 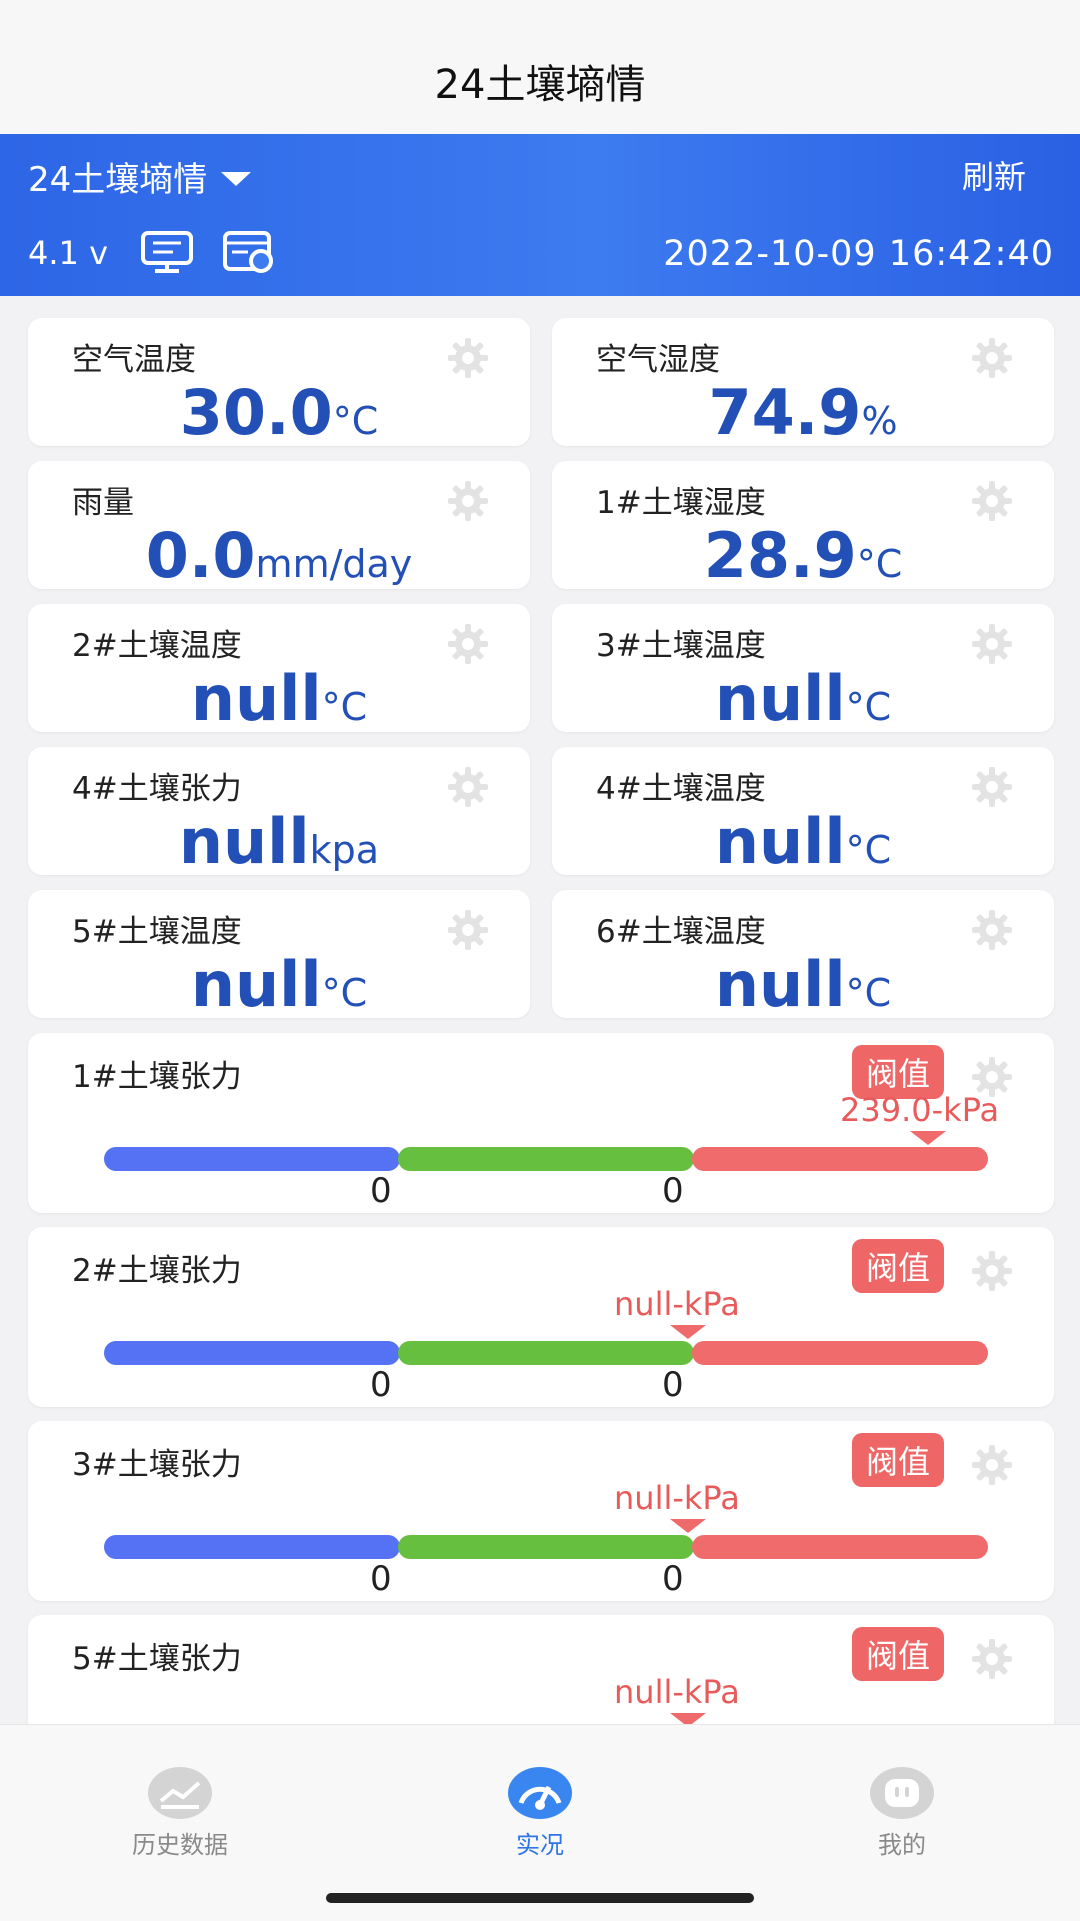 I want to click on sensor-label: 空气温度, so click(x=134, y=360).